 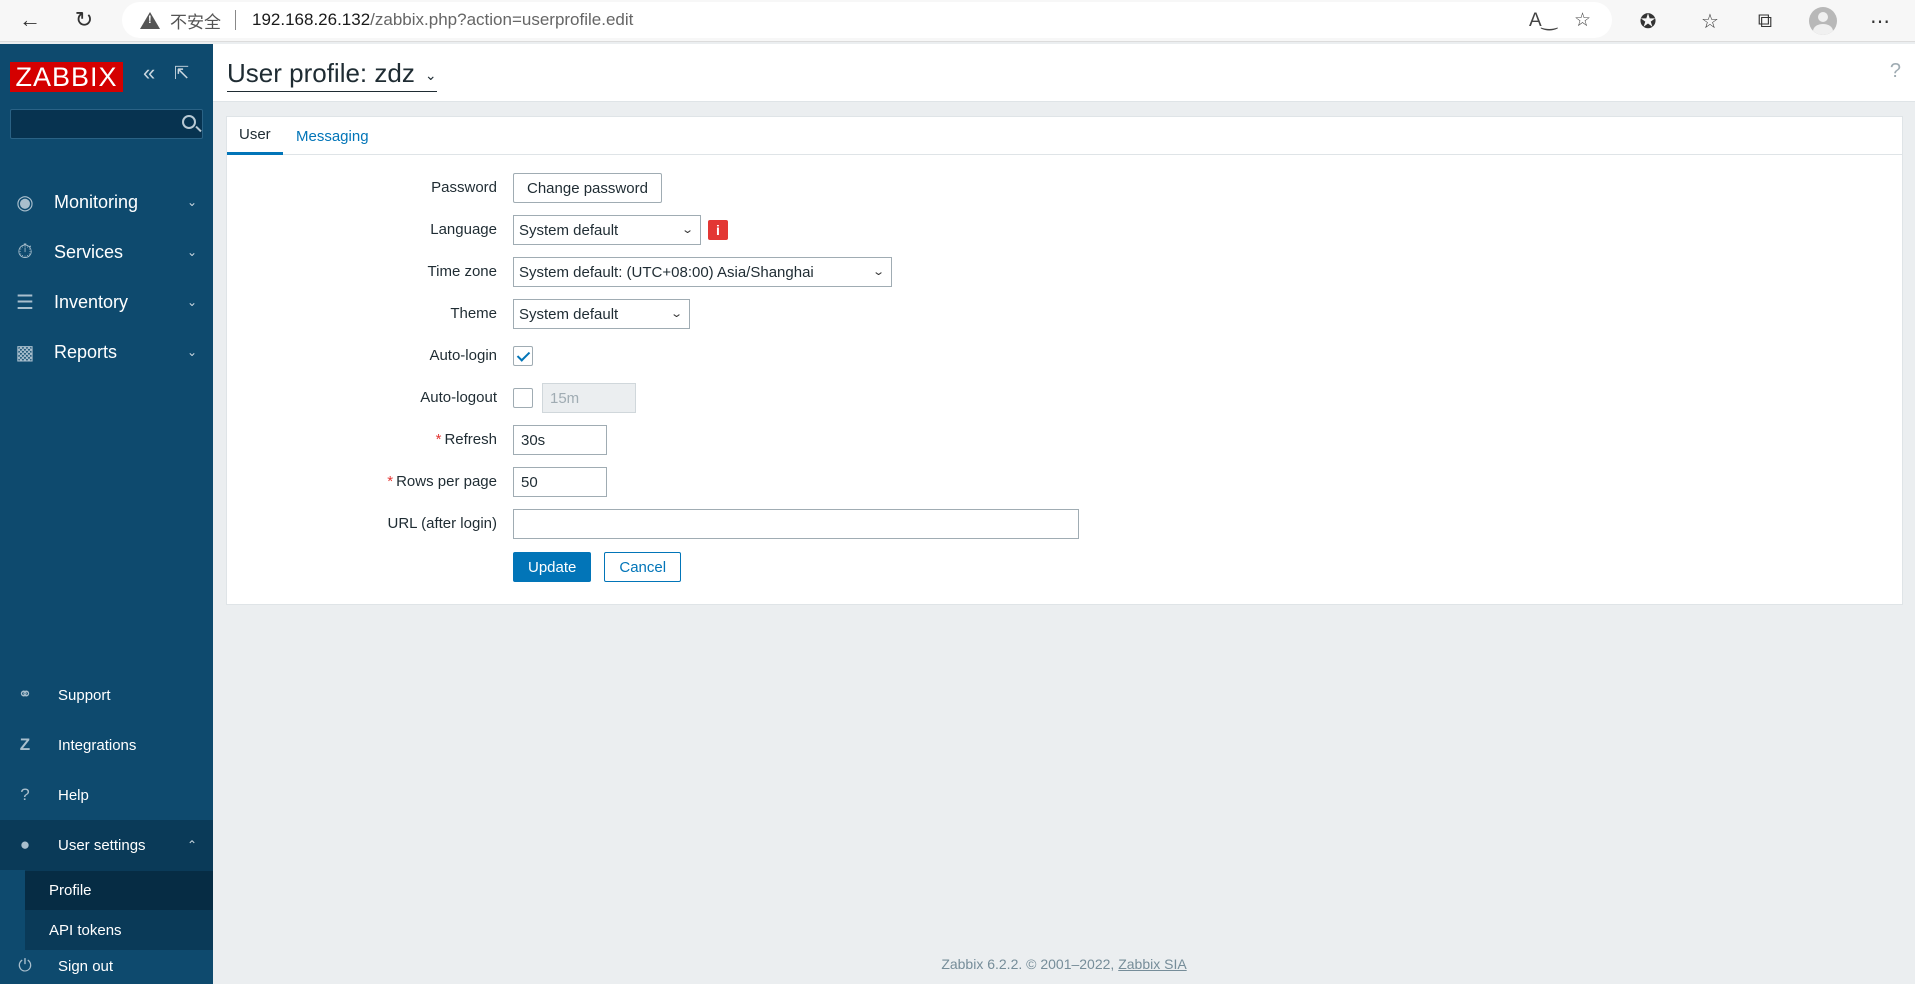 What do you see at coordinates (181, 73) in the screenshot?
I see `kiosk-mode-icon: ⇱` at bounding box center [181, 73].